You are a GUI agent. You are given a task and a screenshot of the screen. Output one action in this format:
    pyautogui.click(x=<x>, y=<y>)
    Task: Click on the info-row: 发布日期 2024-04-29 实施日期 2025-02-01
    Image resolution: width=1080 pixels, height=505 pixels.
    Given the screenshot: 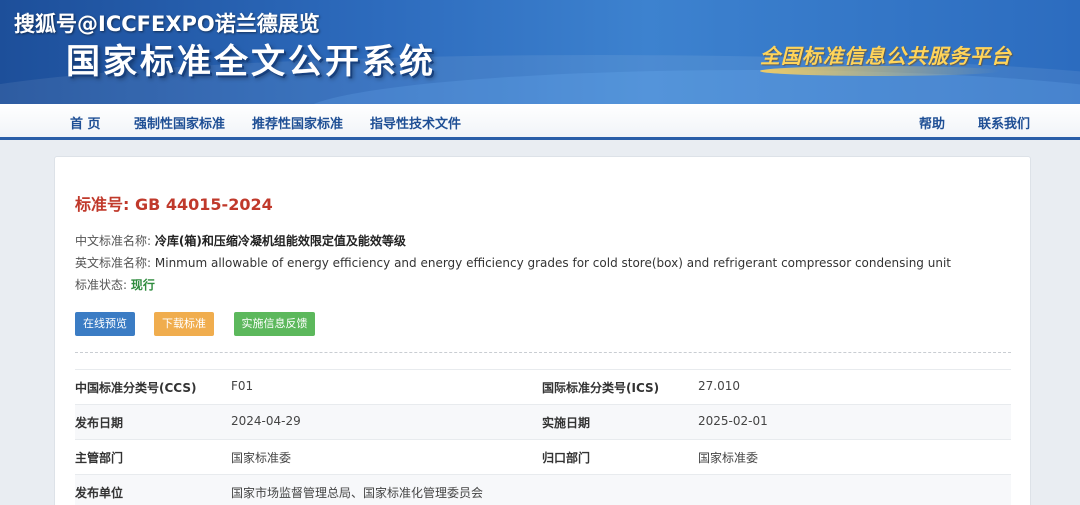 What is the action you would take?
    pyautogui.click(x=543, y=421)
    